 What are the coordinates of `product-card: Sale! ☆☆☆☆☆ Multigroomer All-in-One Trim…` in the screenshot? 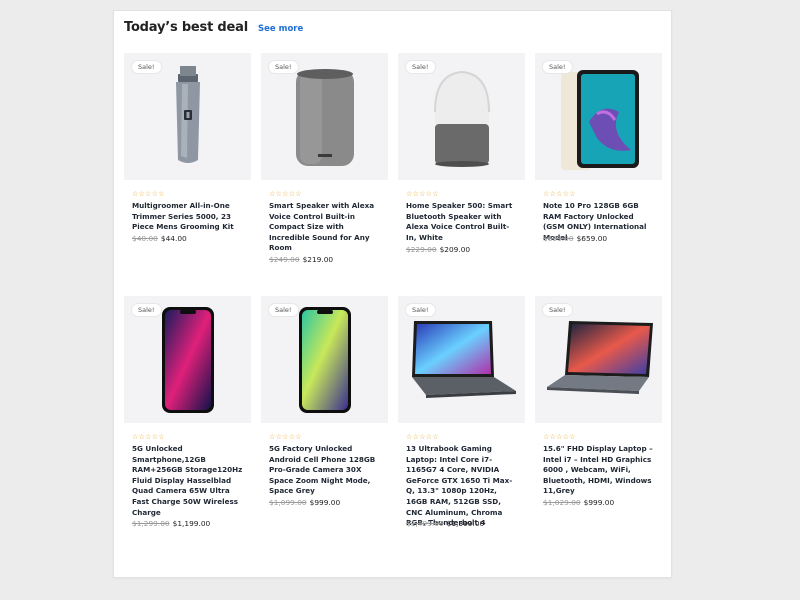 It's located at (187, 174).